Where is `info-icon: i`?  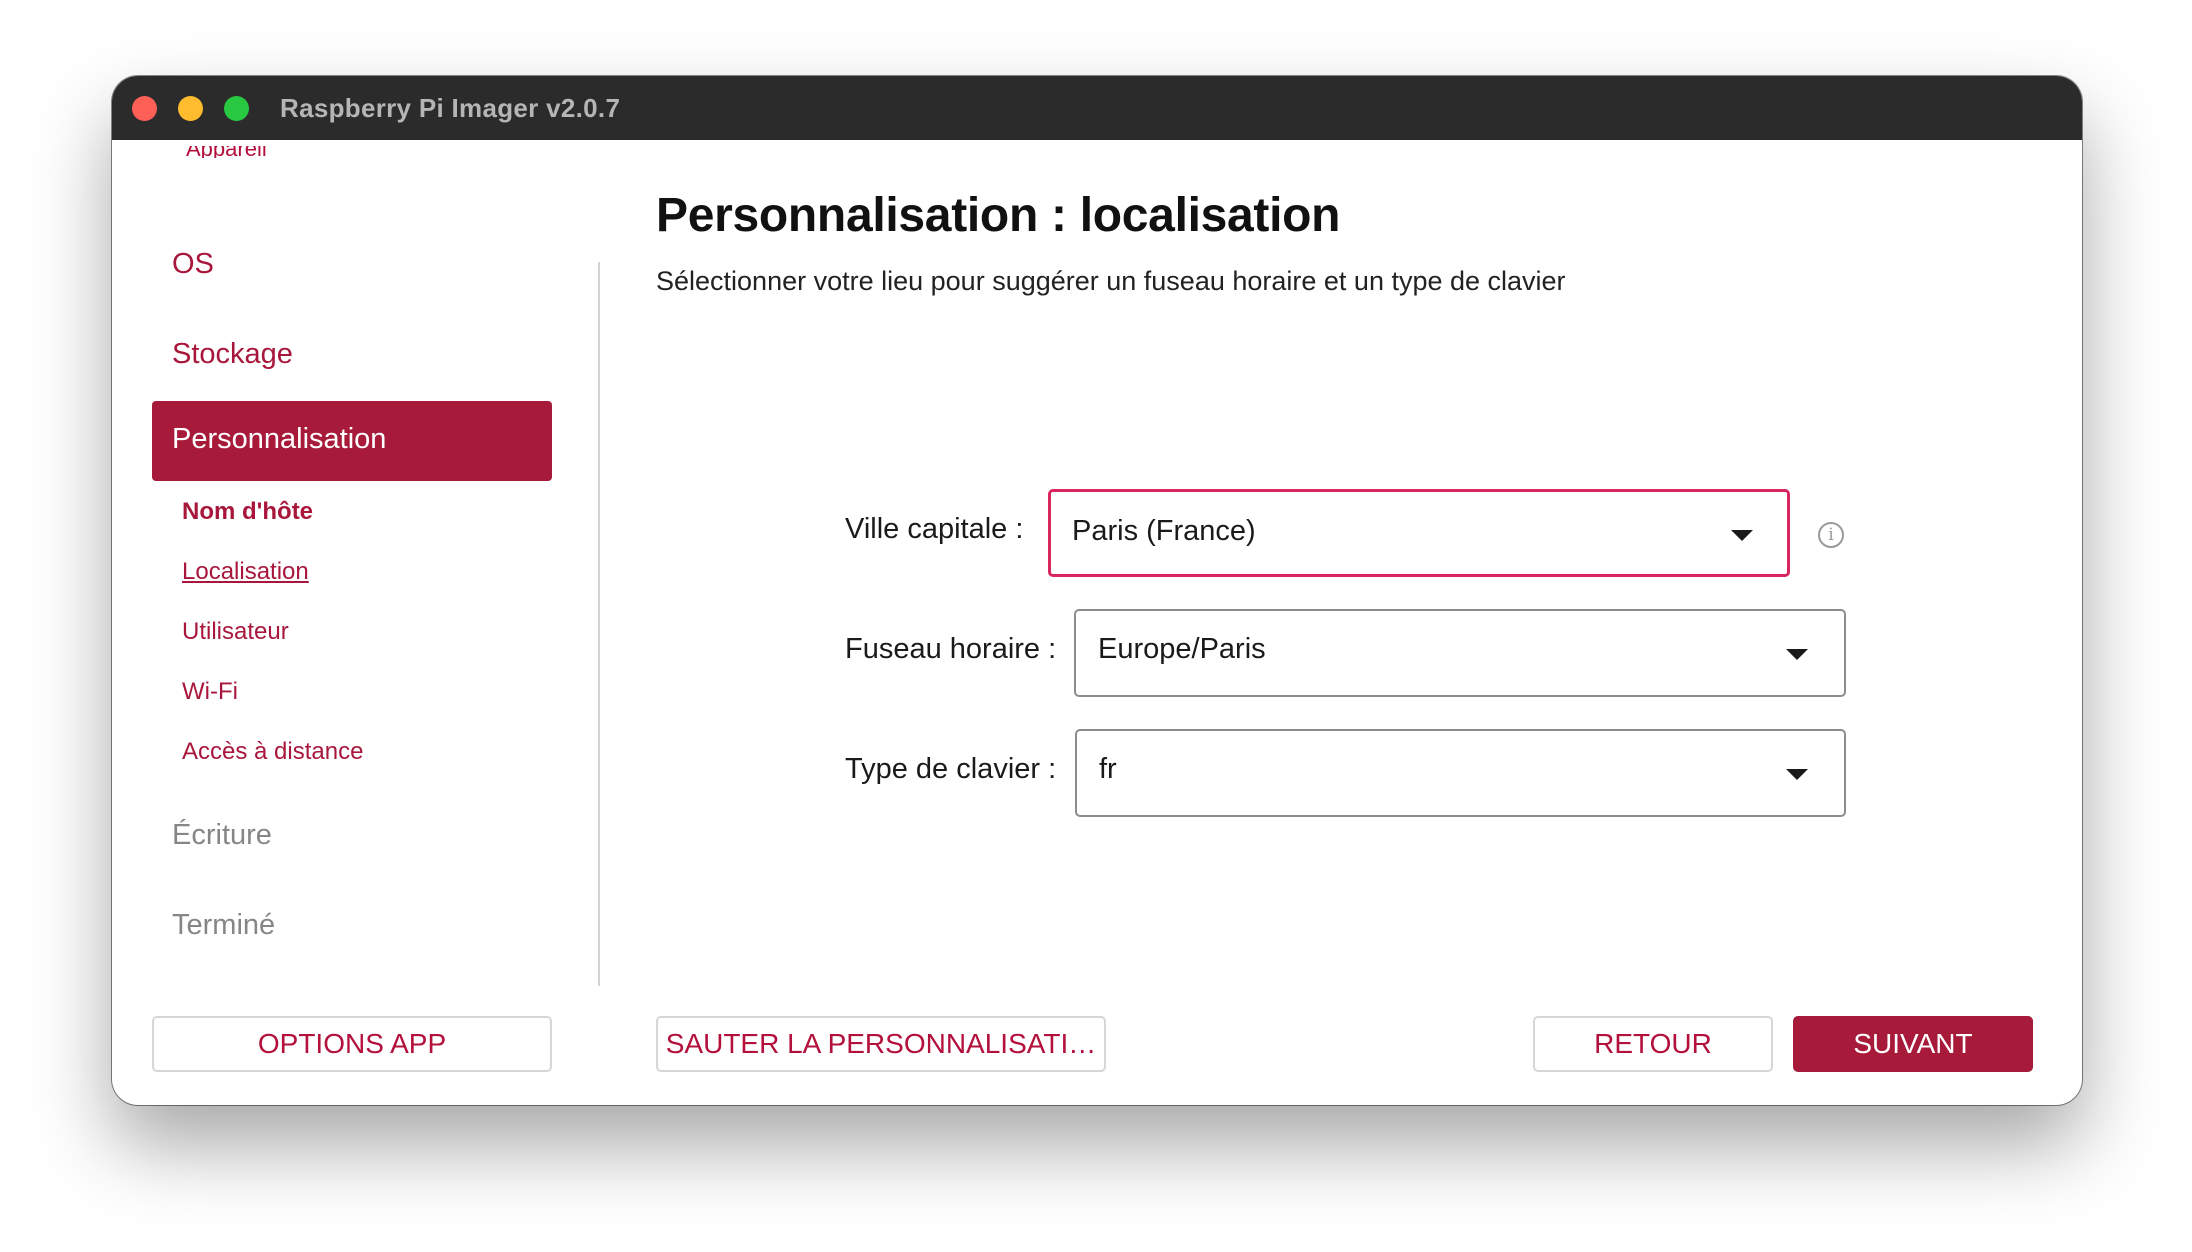 info-icon: i is located at coordinates (1831, 535).